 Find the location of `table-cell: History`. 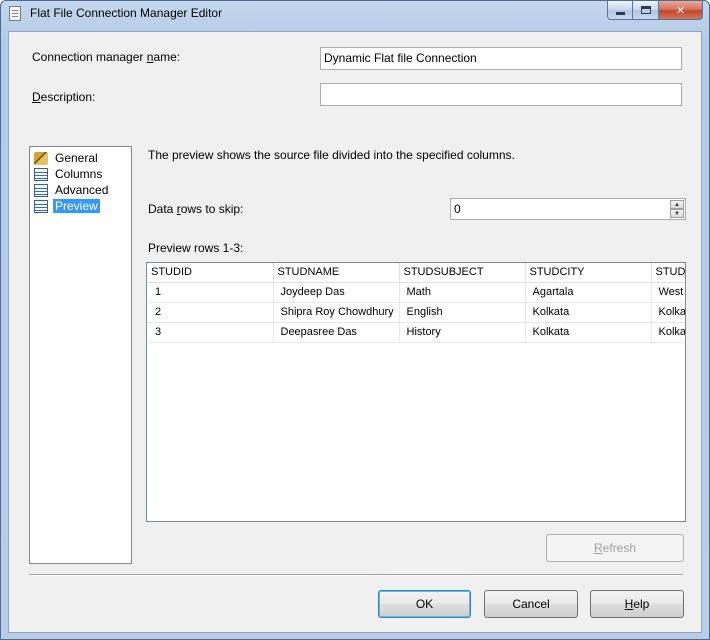

table-cell: History is located at coordinates (462, 332).